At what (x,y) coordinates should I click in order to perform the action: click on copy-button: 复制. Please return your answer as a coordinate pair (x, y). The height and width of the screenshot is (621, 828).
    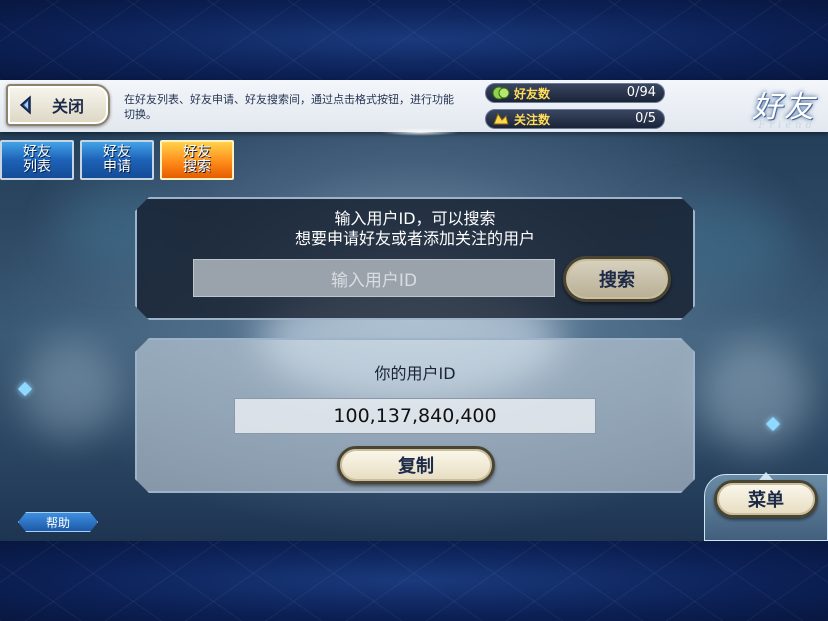
    Looking at the image, I should click on (416, 465).